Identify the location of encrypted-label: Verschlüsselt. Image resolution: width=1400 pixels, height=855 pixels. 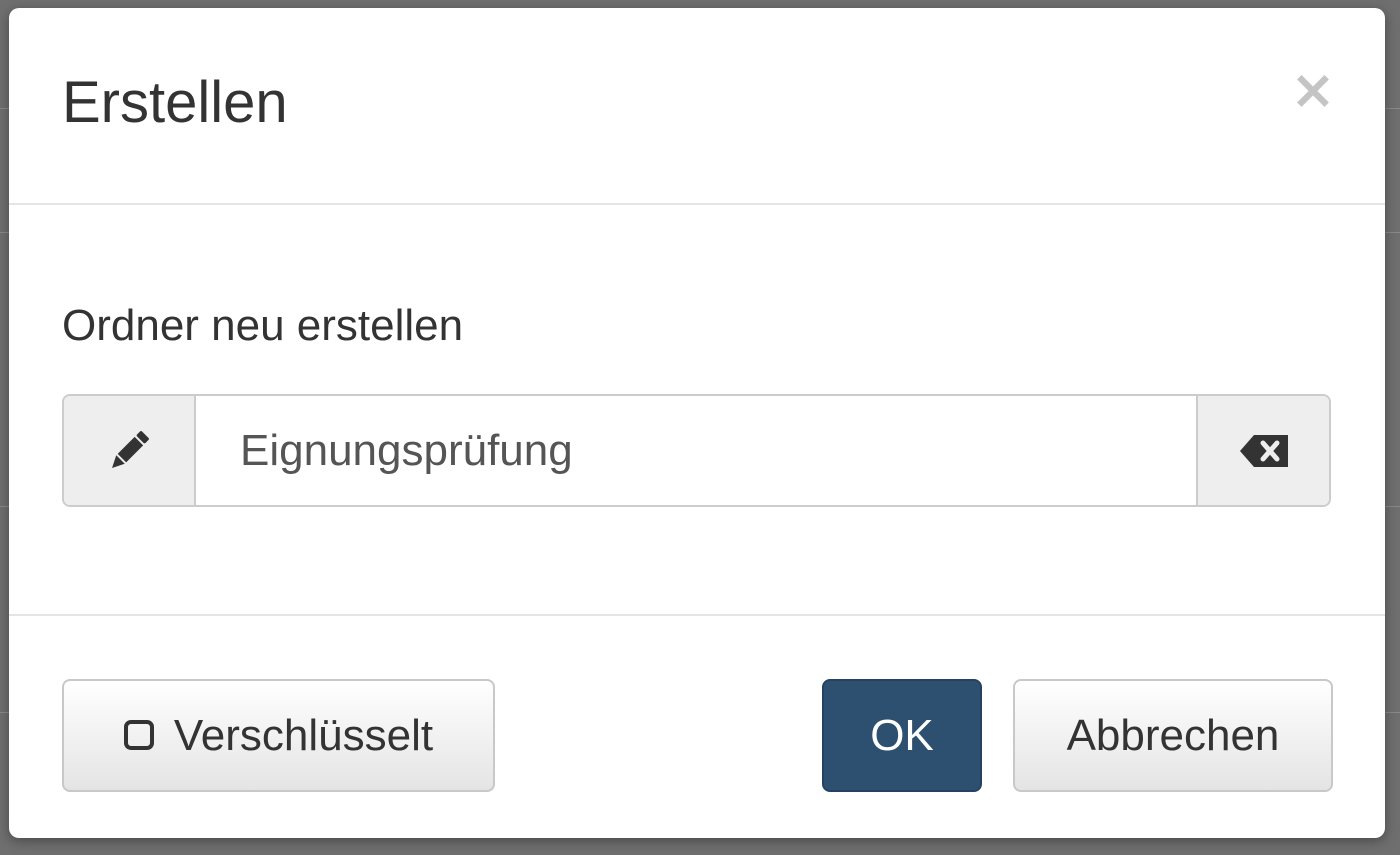
(303, 735).